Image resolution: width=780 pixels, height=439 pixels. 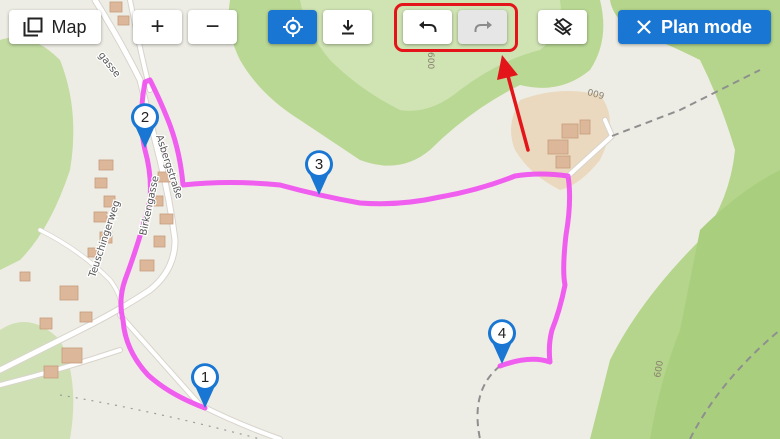 I want to click on contour-label: 600, so click(x=430, y=60).